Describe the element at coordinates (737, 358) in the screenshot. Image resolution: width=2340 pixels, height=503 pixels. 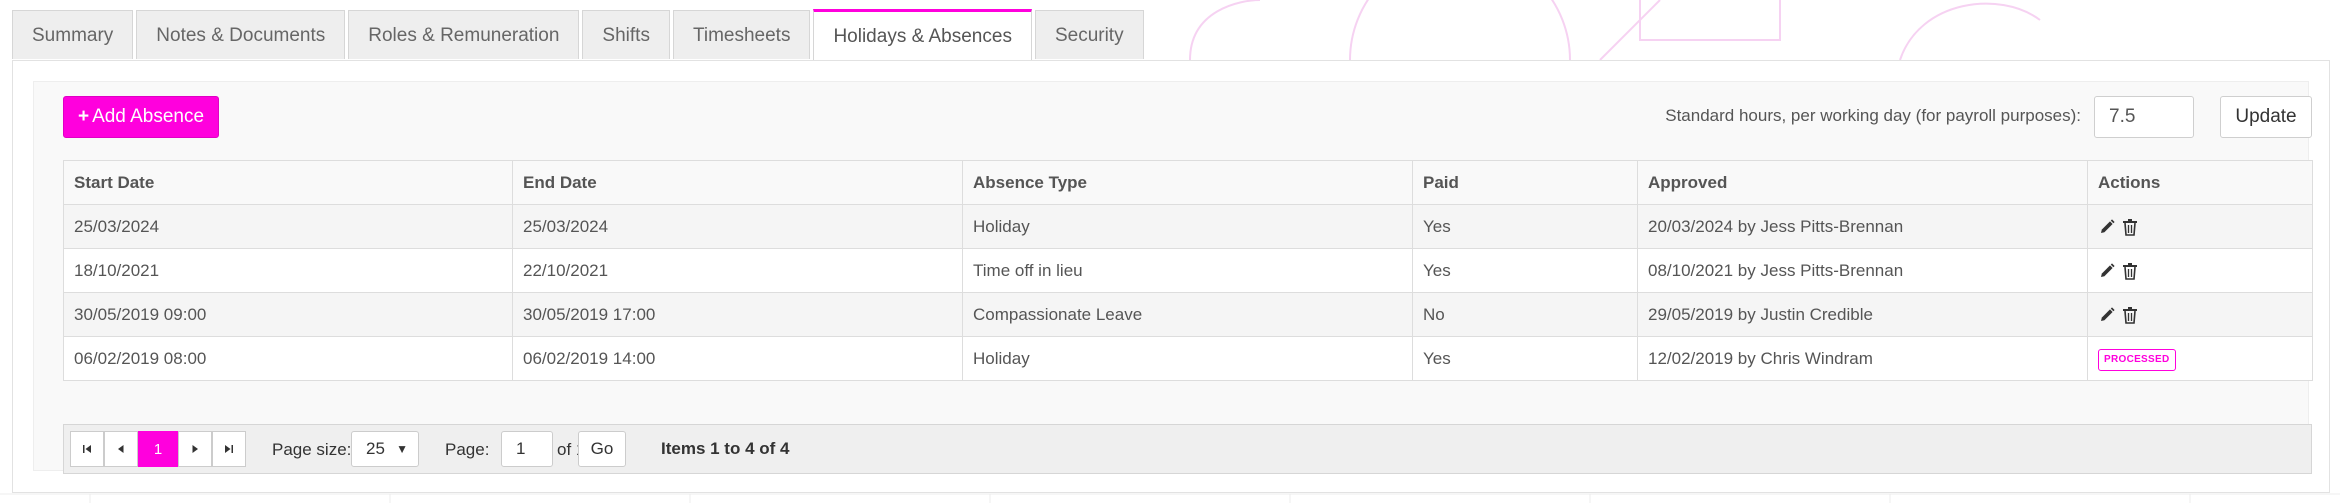
I see `cell-end-date: 06/02/2019 14:00` at that location.